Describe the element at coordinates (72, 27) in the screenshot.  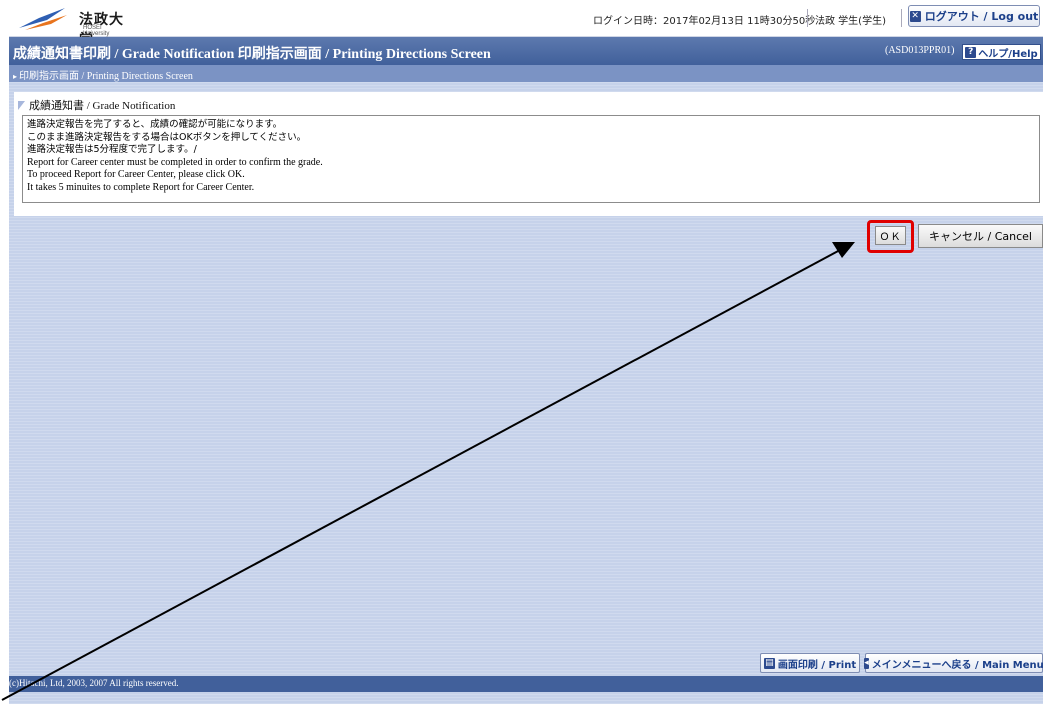
I see `university-logo: 法政大学 HOSEI University` at that location.